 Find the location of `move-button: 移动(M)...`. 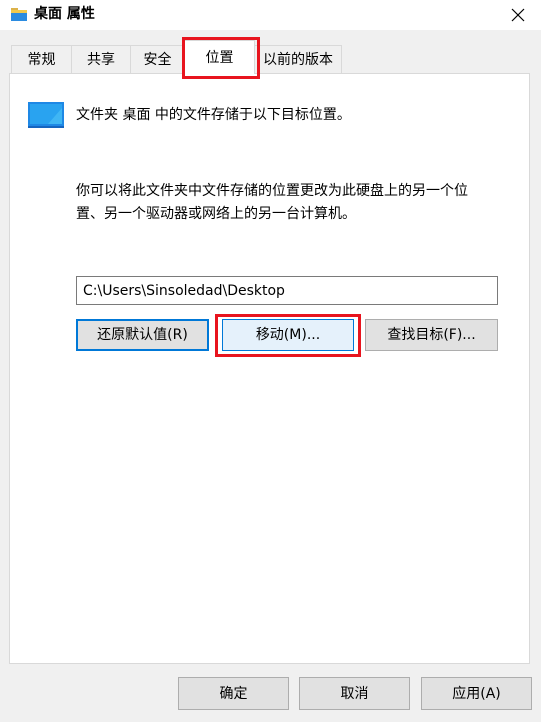

move-button: 移动(M)... is located at coordinates (288, 335).